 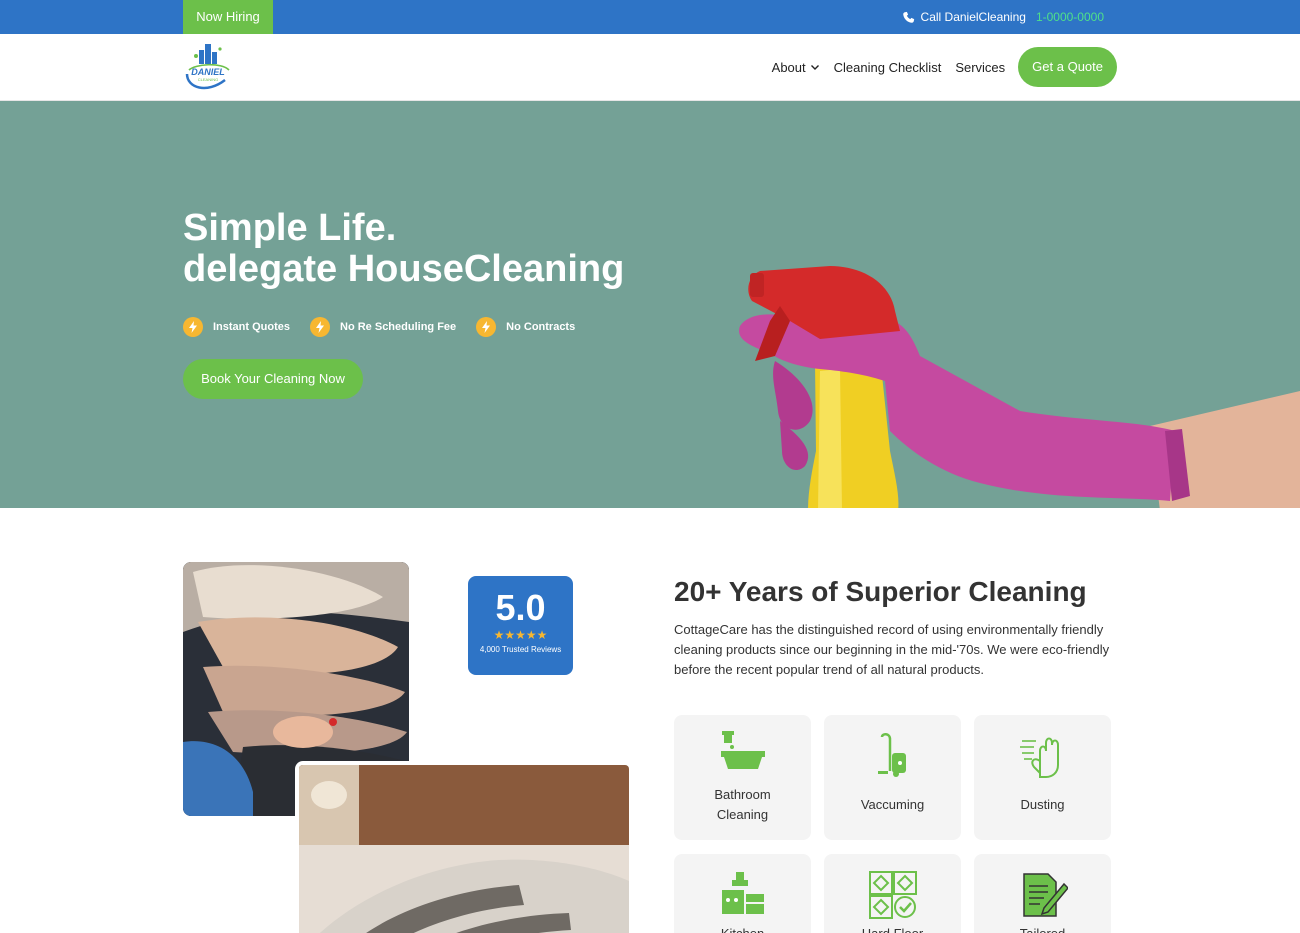 I want to click on service-label: Kitchen, so click(x=742, y=928).